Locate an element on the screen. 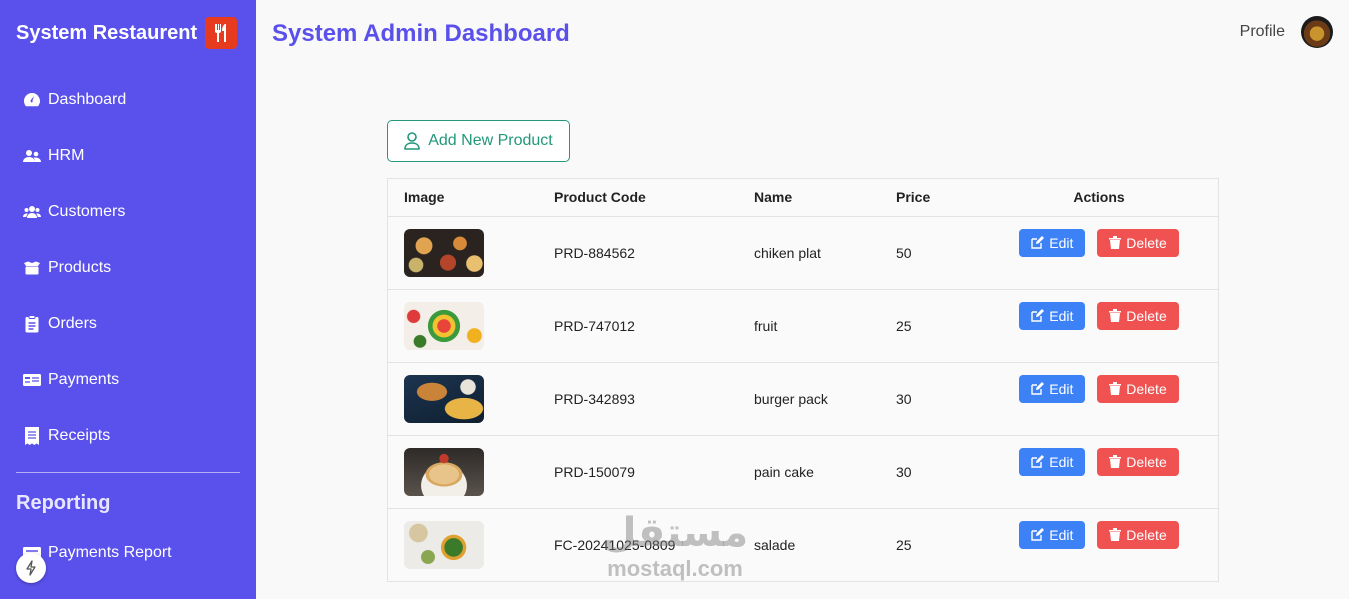 The image size is (1349, 599). receipt-icon is located at coordinates (32, 436).